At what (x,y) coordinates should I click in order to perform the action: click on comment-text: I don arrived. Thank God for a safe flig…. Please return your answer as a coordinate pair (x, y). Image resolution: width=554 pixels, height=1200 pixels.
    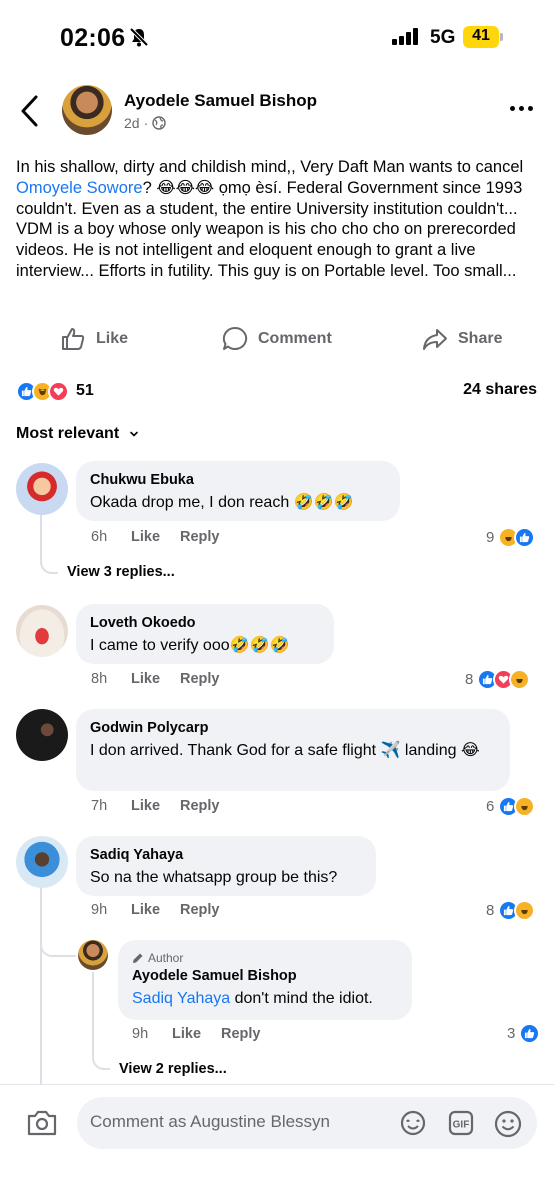
    Looking at the image, I should click on (285, 750).